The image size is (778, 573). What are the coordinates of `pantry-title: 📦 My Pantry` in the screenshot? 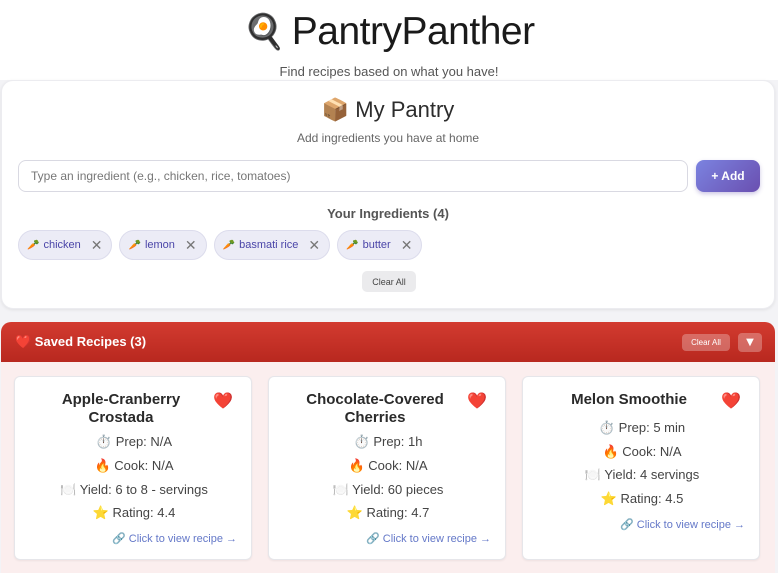 It's located at (388, 110).